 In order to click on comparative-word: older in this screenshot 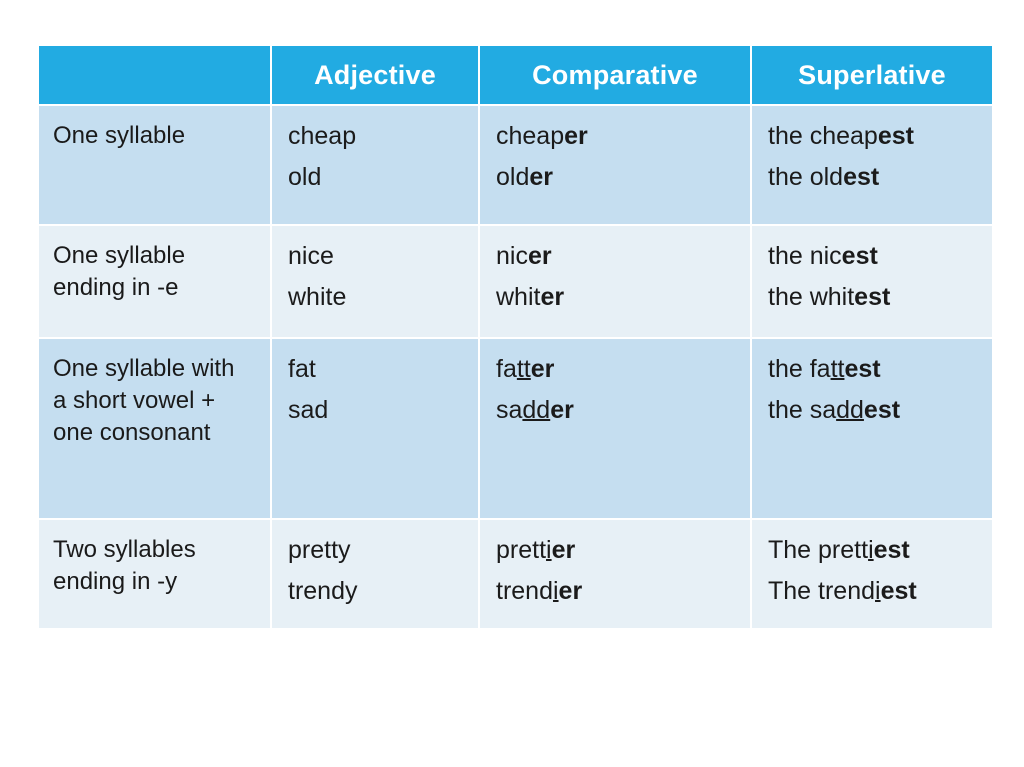, I will do `click(615, 177)`.